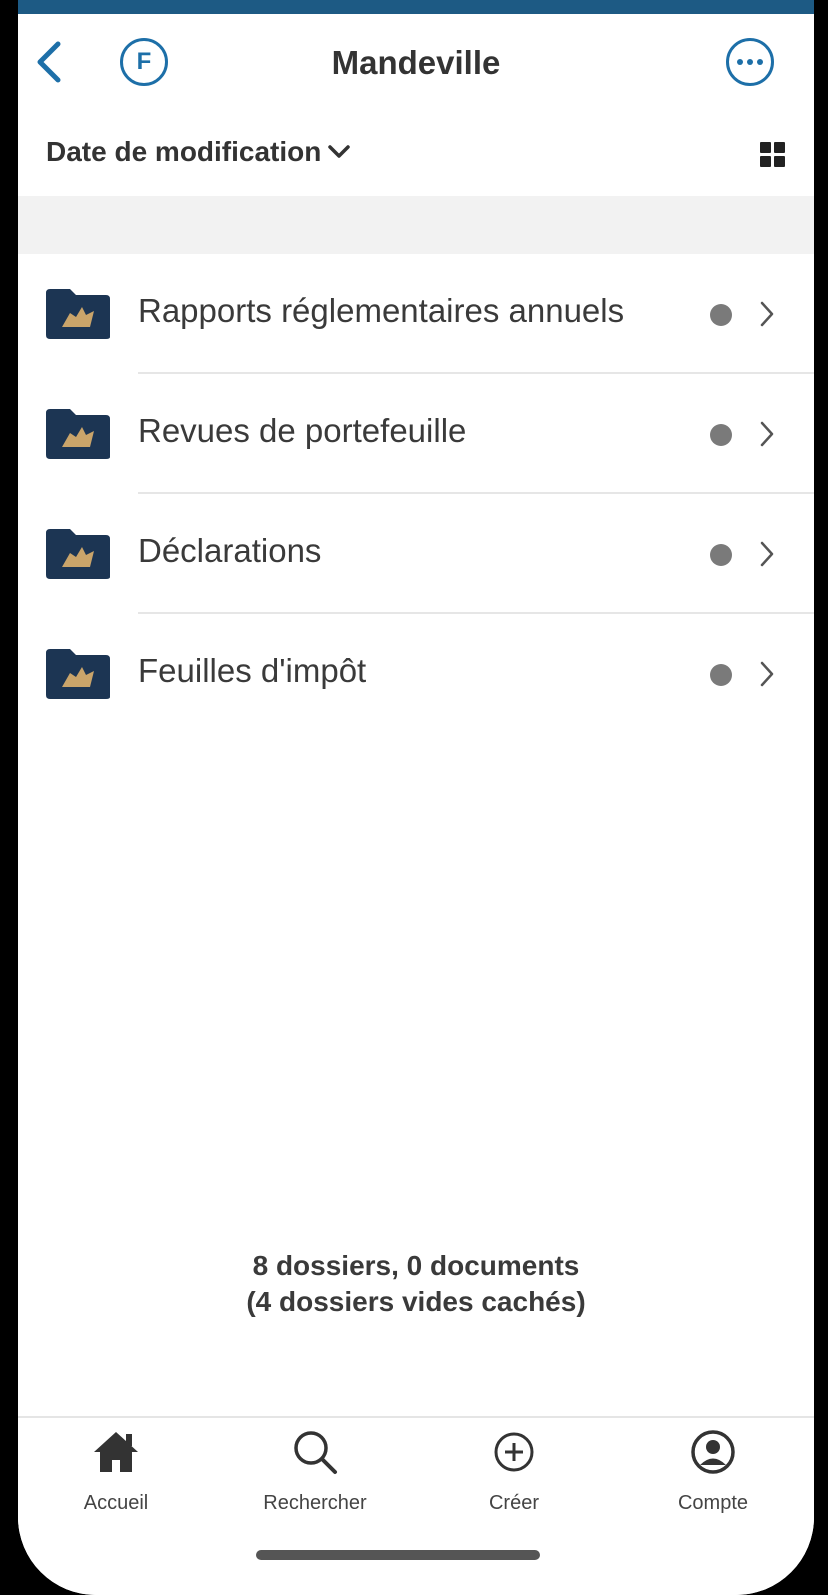  I want to click on home-icon, so click(116, 1452).